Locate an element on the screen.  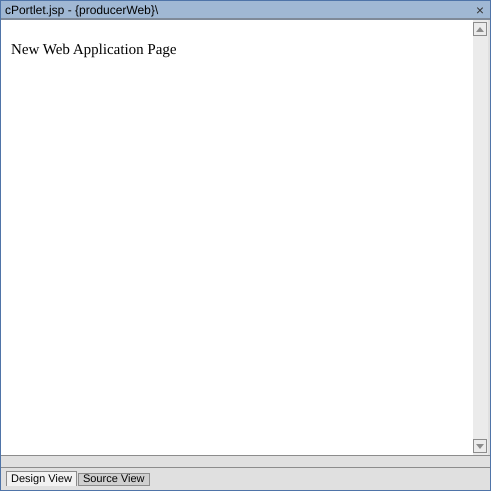
scroll-down-icon is located at coordinates (480, 446).